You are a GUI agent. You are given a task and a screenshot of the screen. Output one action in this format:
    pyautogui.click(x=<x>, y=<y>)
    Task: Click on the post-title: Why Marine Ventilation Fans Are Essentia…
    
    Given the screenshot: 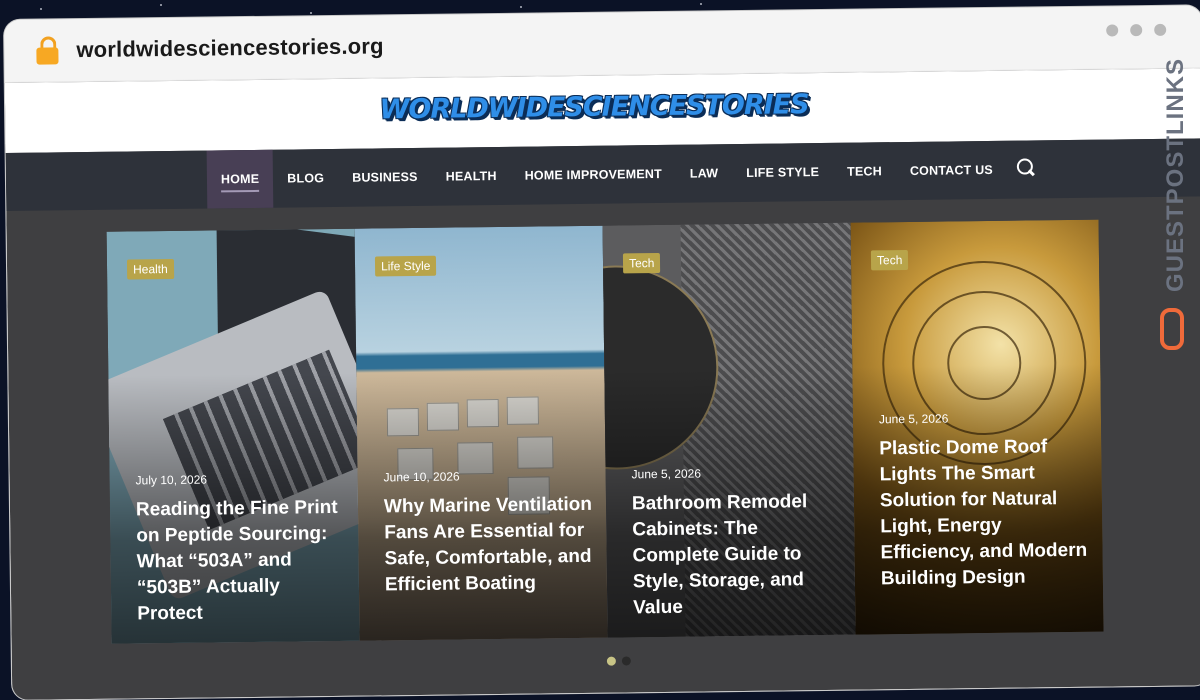 What is the action you would take?
    pyautogui.click(x=489, y=545)
    